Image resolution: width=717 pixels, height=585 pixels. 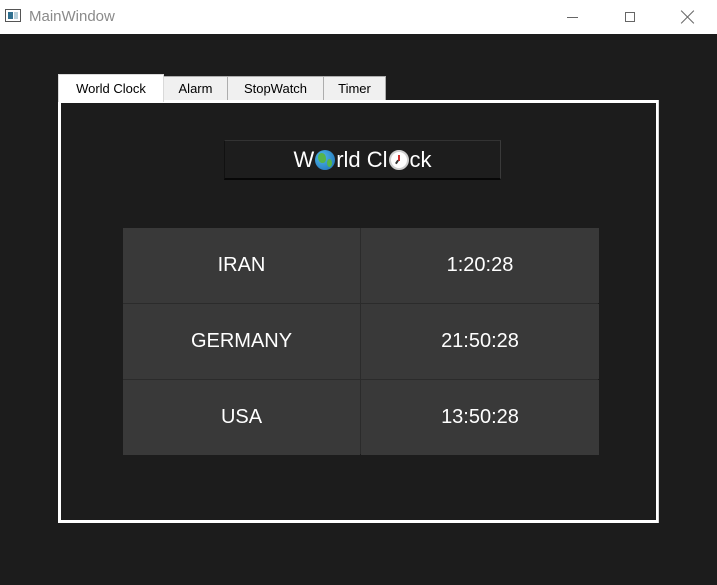 I want to click on heading-text-middle: rld Cl, so click(x=362, y=159).